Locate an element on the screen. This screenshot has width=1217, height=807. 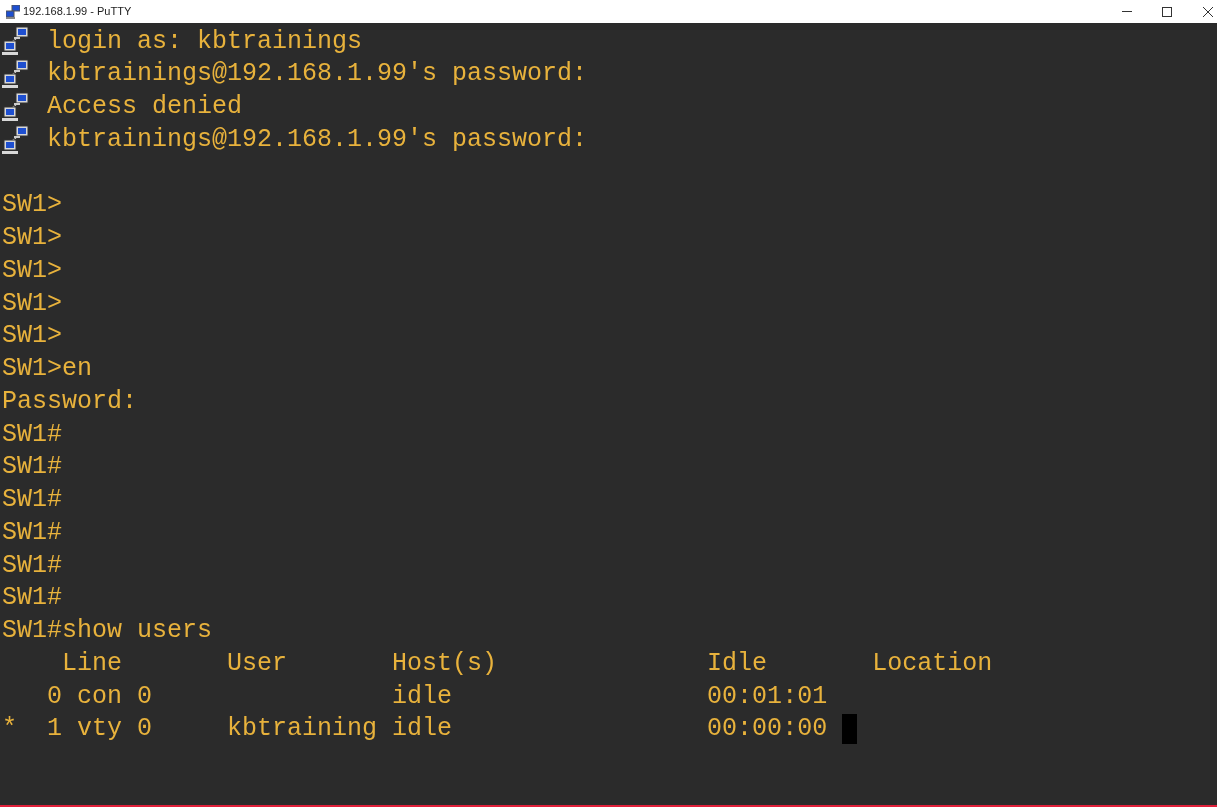
terminal-line: * 1 vty 0 kbtraining idle 00:00:00 is located at coordinates (415, 729).